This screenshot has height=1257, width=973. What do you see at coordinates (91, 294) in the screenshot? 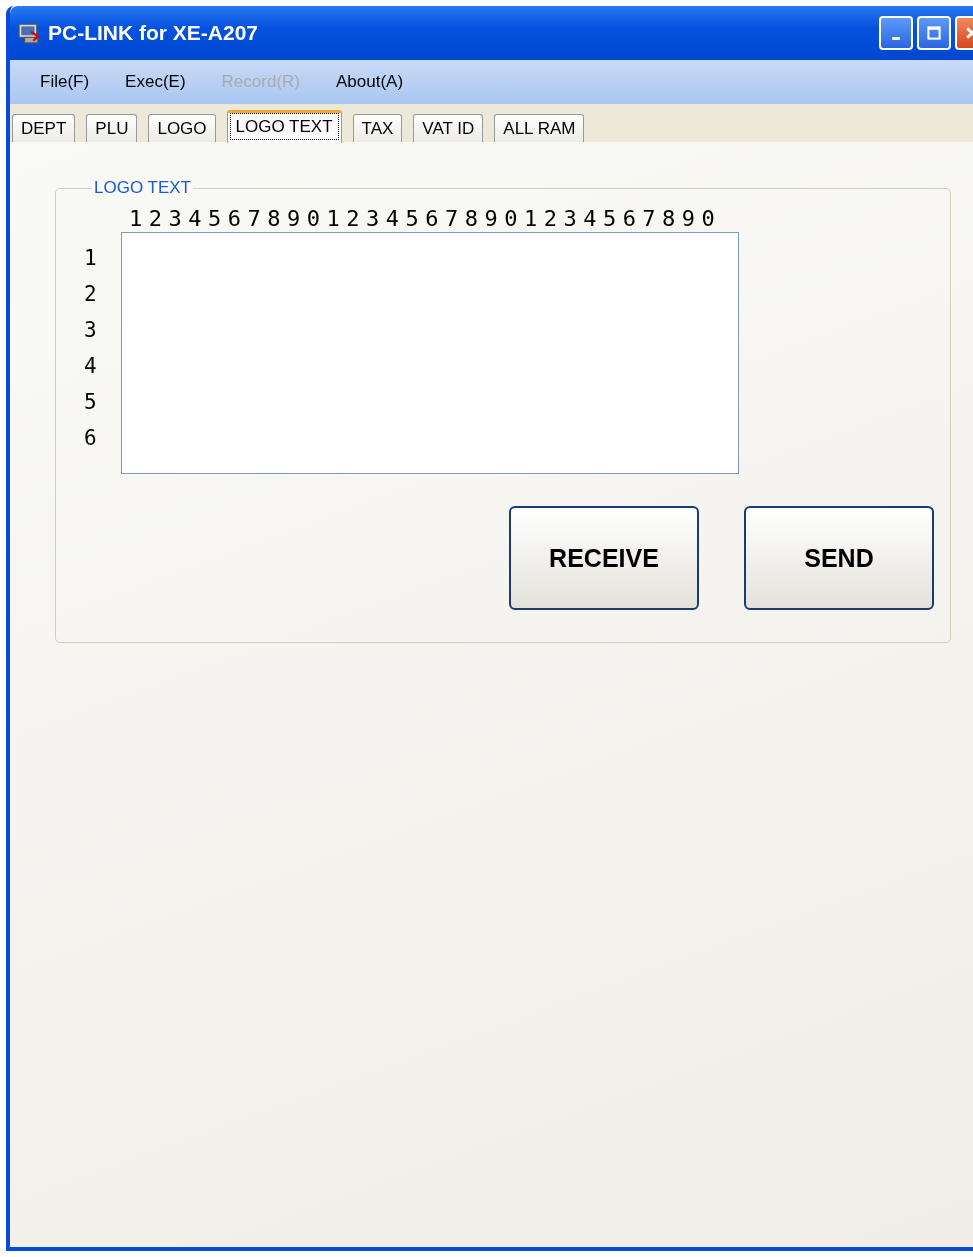
I see `line-number: 2` at bounding box center [91, 294].